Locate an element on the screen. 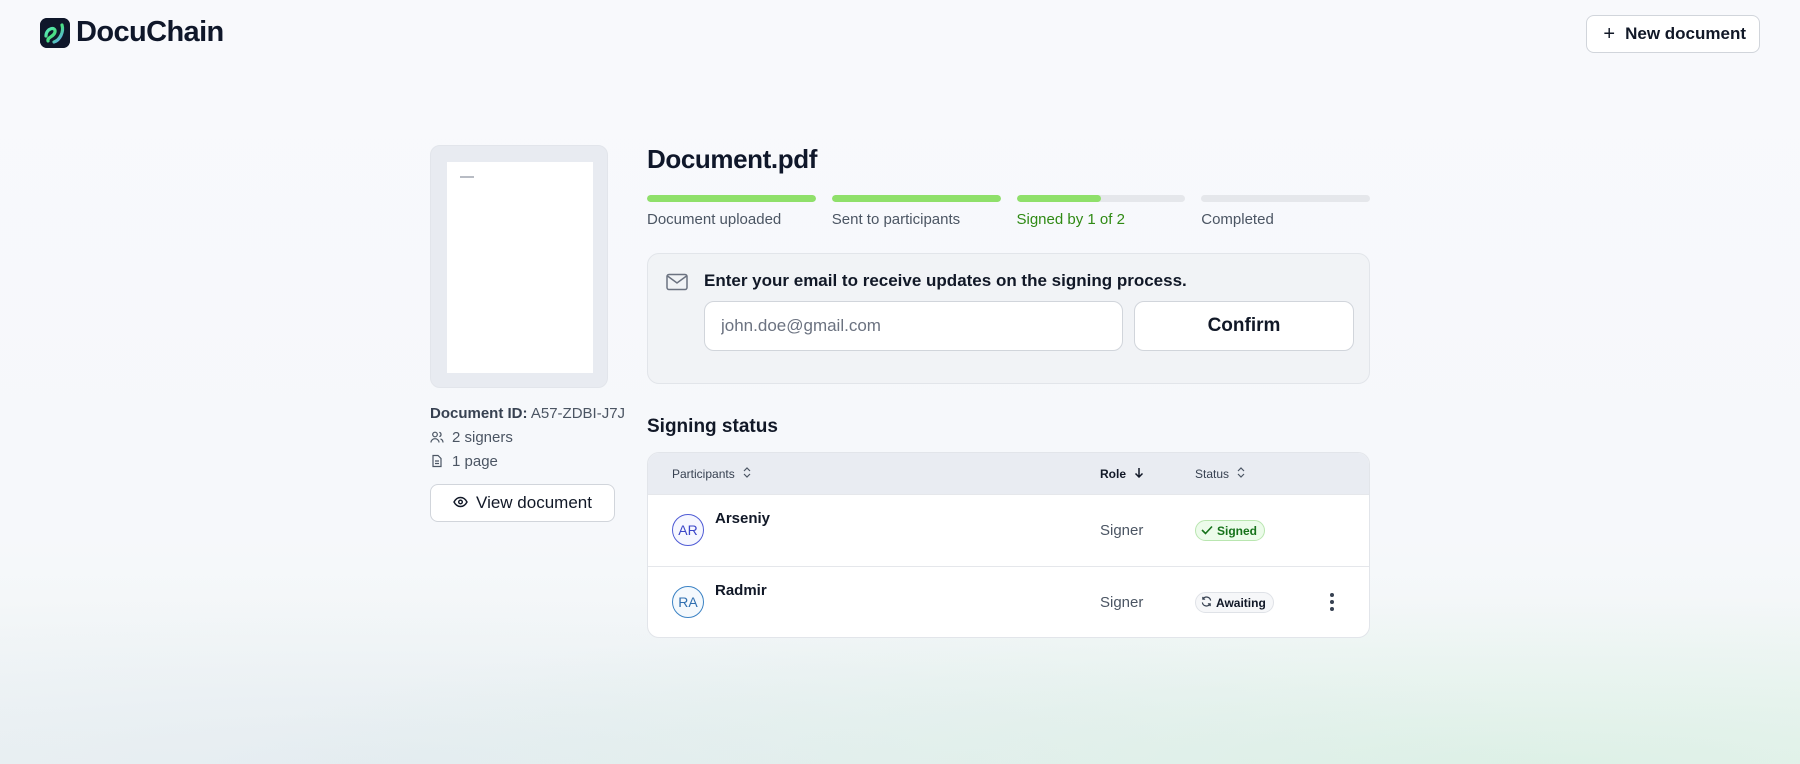  file-icon is located at coordinates (437, 461).